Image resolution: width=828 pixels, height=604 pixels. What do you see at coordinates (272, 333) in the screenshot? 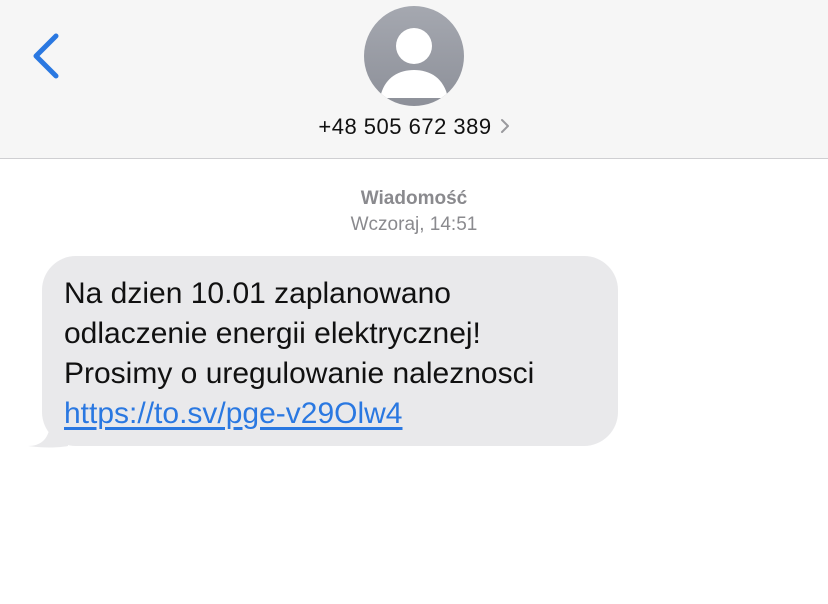
I see `message-line: odlaczenie energii elektrycznej!` at bounding box center [272, 333].